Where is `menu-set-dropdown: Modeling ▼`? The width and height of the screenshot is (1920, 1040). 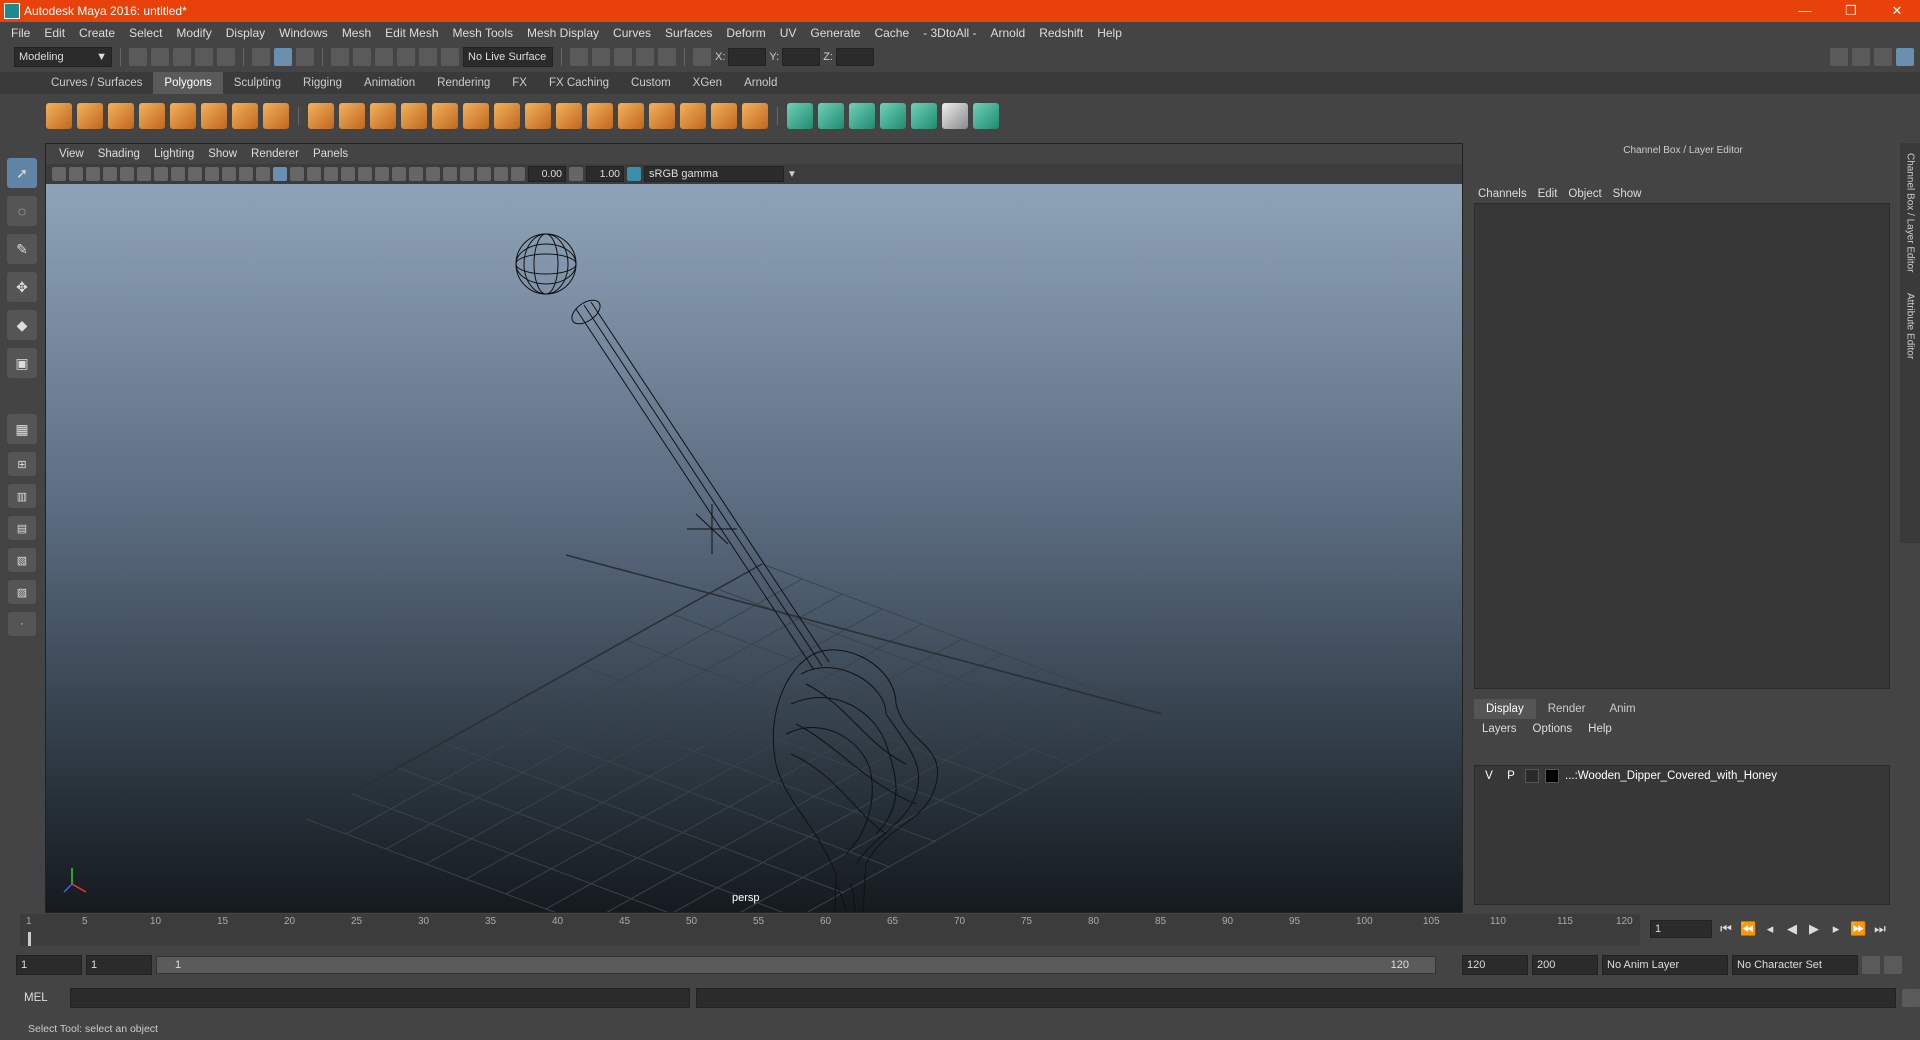 menu-set-dropdown: Modeling ▼ is located at coordinates (63, 57).